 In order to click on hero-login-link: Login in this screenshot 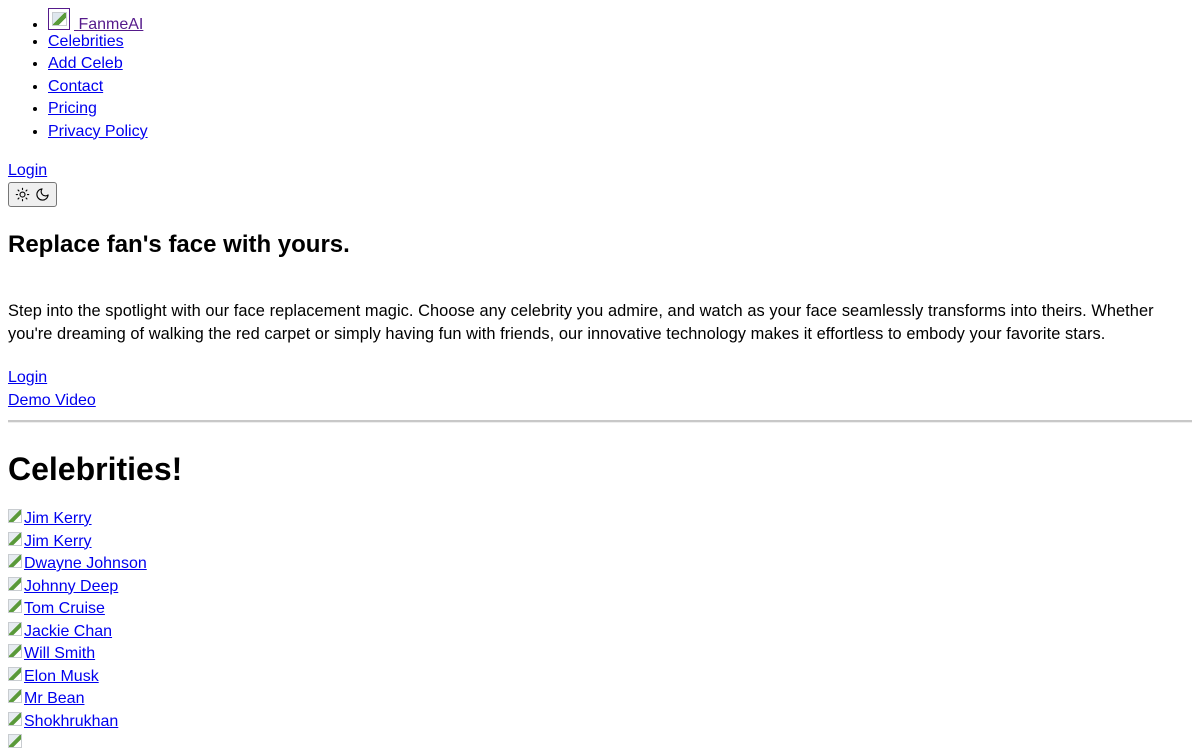, I will do `click(600, 378)`.